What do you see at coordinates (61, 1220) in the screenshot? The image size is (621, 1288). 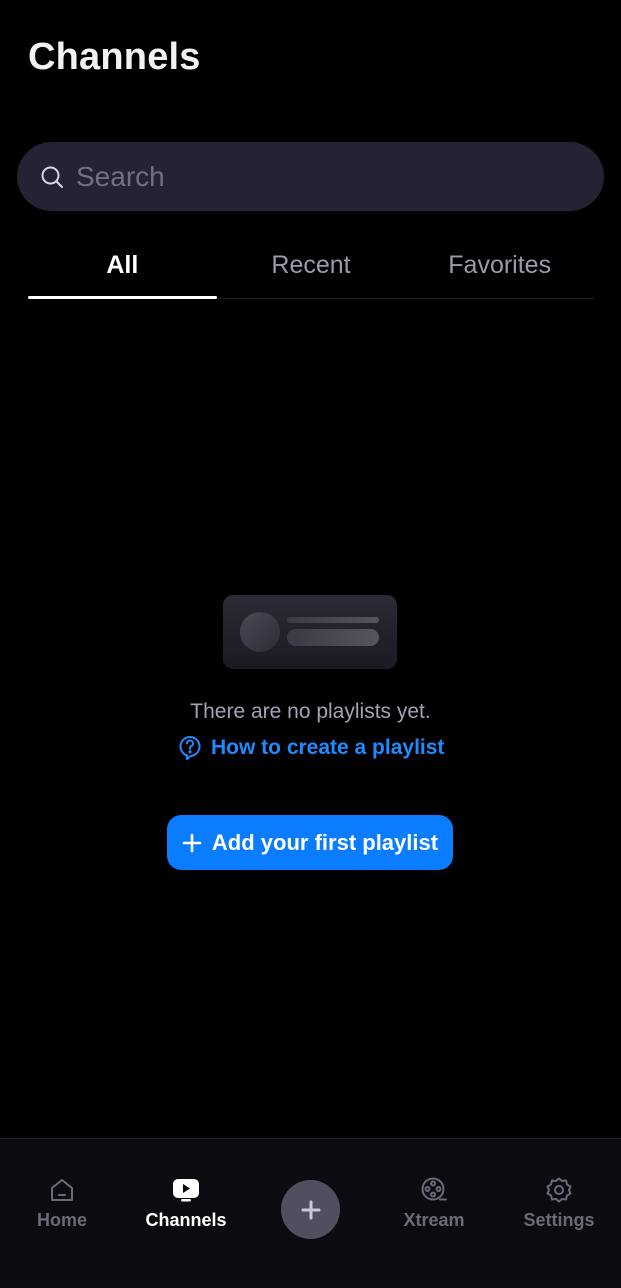 I see `nav-label-home: Home` at bounding box center [61, 1220].